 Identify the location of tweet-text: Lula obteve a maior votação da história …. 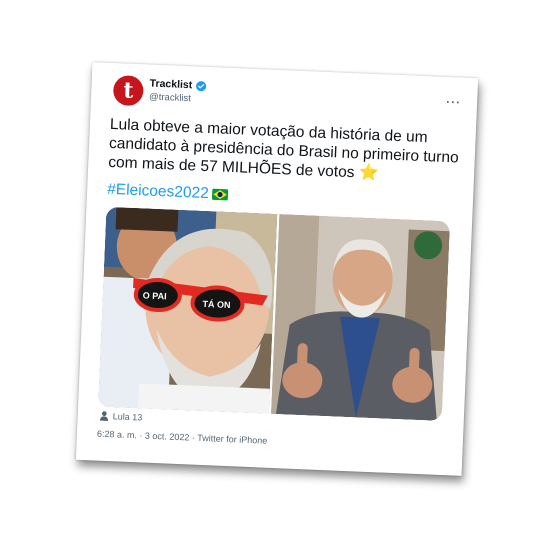
(284, 151).